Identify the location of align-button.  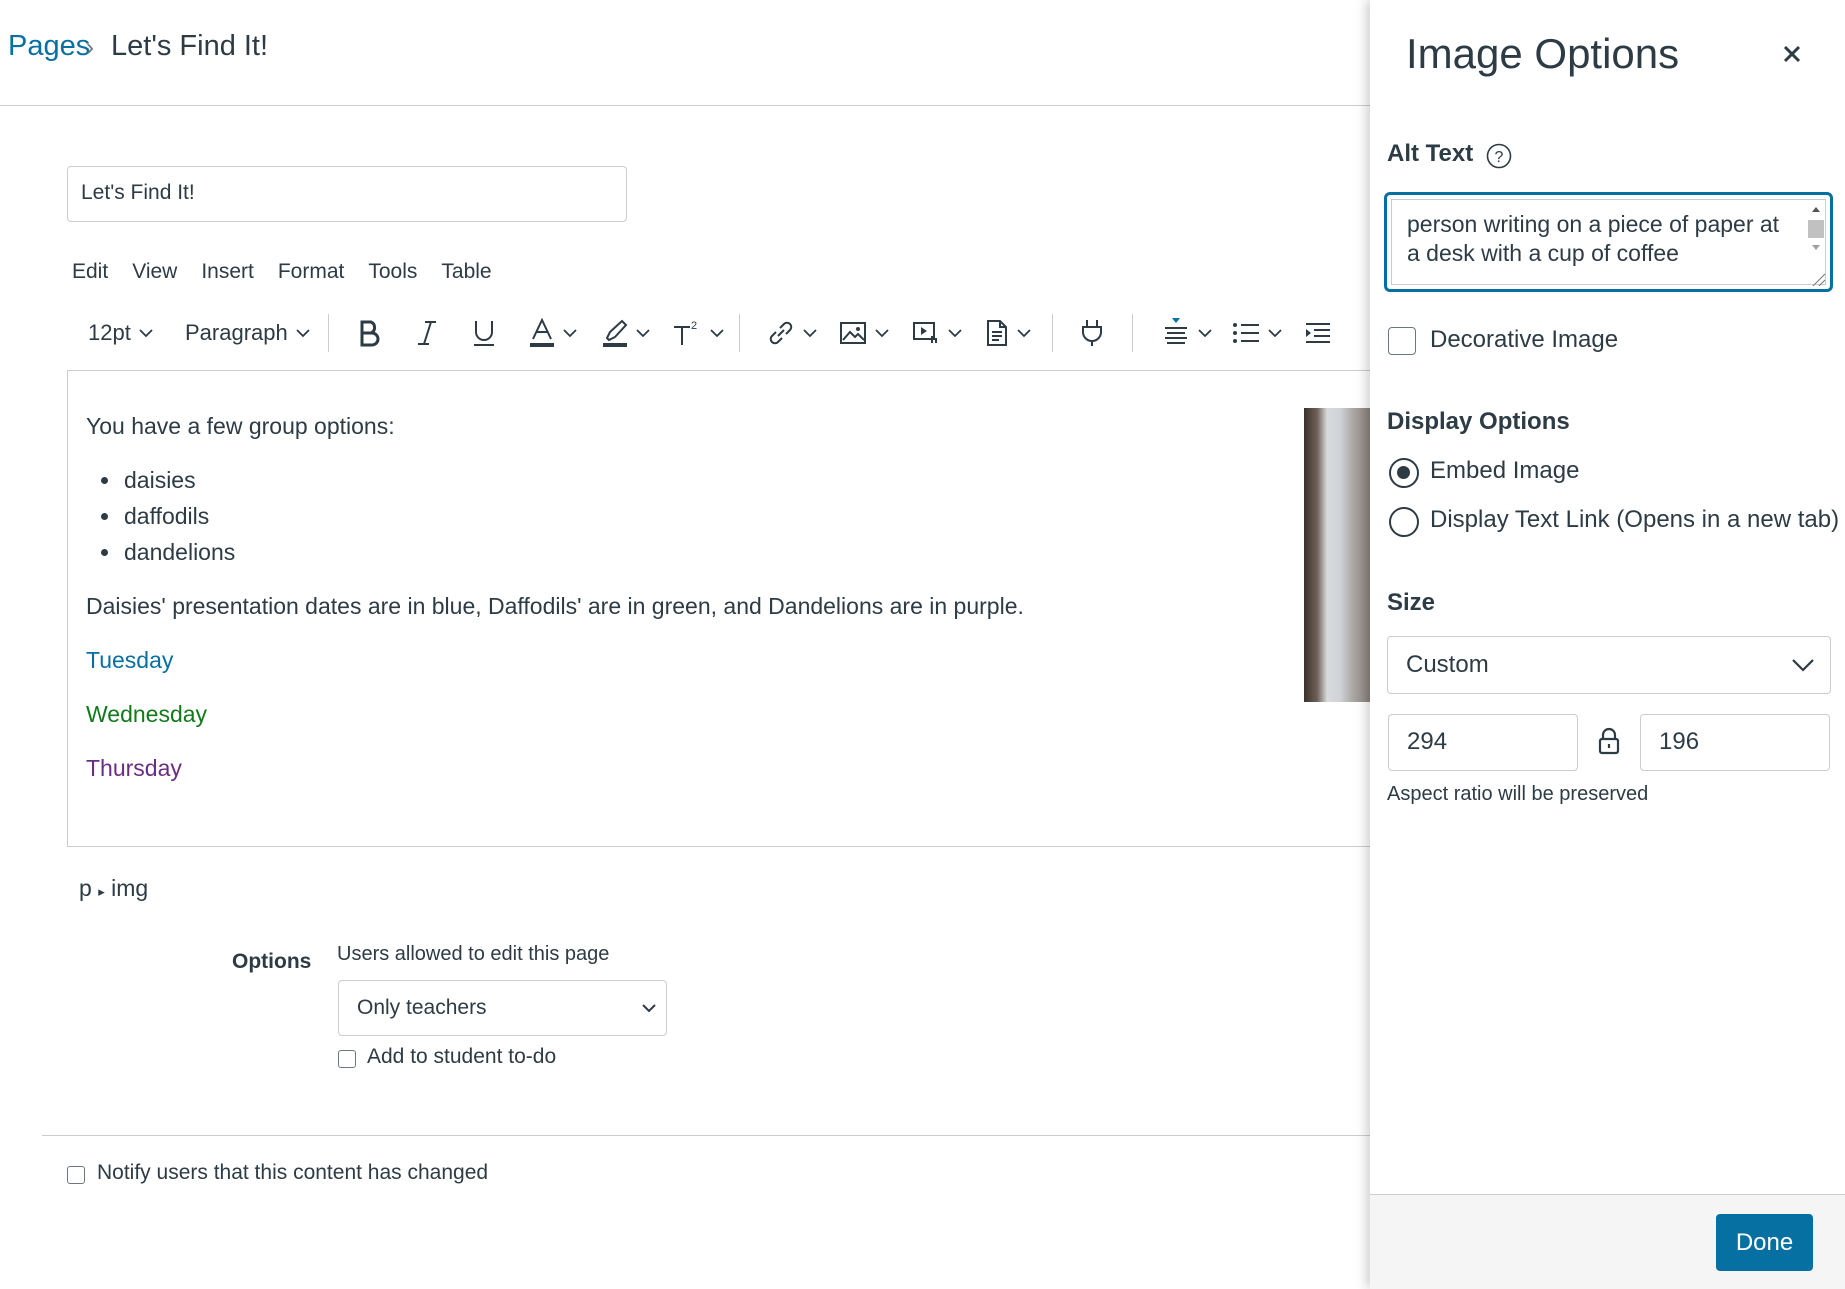
(1187, 333).